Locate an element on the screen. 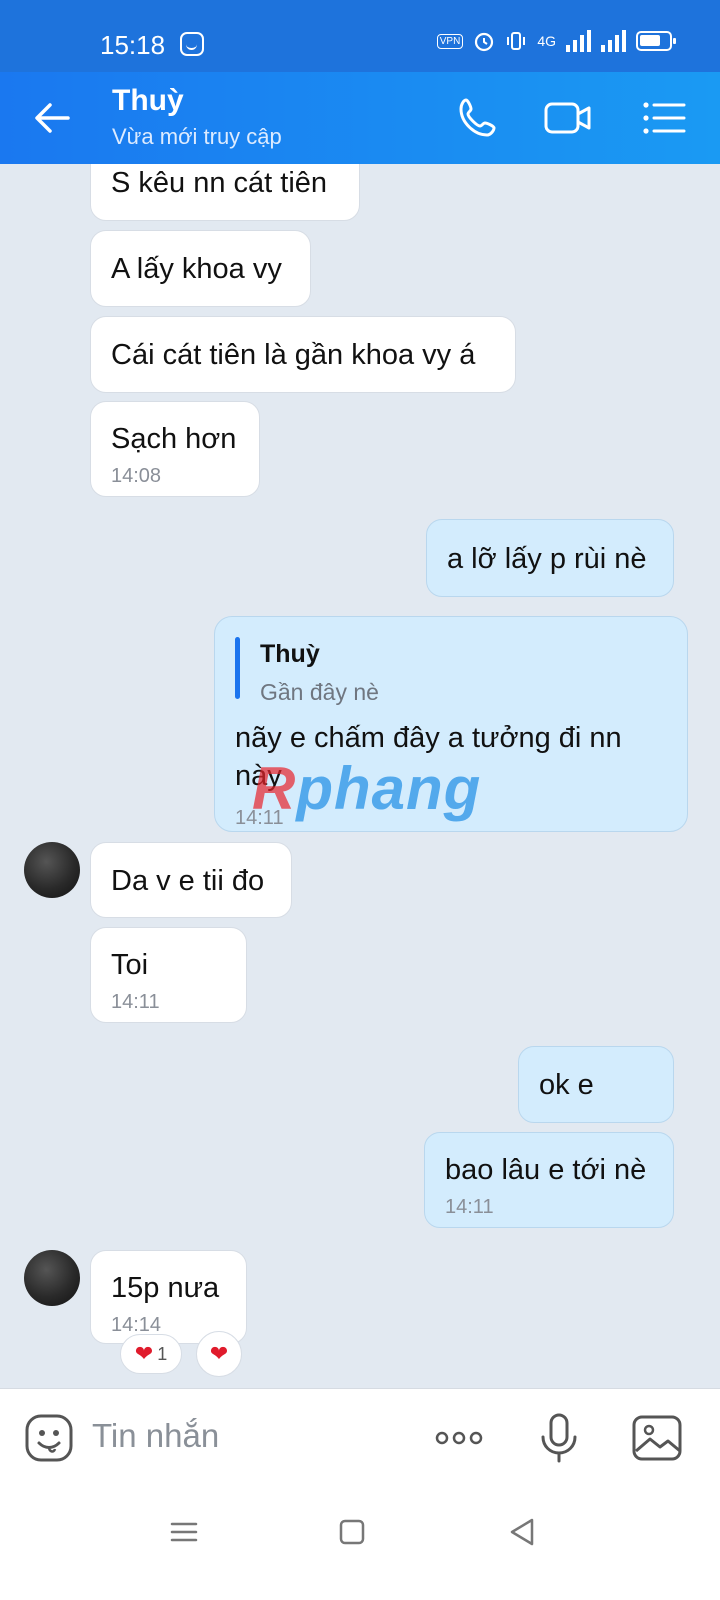 This screenshot has height=1600, width=720. watermark-logo: Rphang is located at coordinates (367, 788).